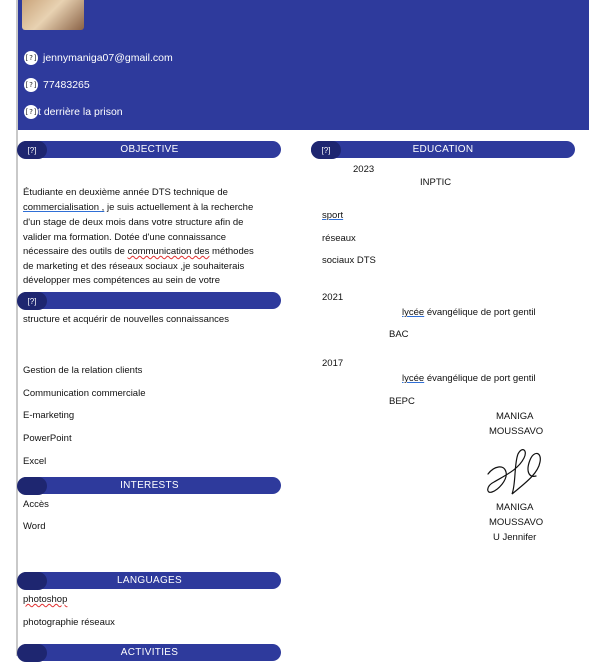 The width and height of the screenshot is (589, 662). I want to click on education-year: 2017, so click(333, 363).